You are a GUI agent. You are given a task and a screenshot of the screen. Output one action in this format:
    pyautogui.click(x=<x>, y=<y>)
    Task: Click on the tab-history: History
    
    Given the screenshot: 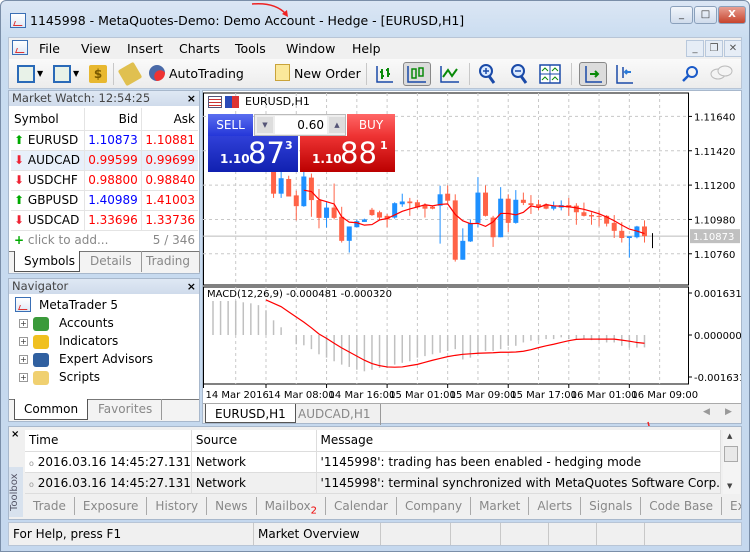 What is the action you would take?
    pyautogui.click(x=177, y=506)
    